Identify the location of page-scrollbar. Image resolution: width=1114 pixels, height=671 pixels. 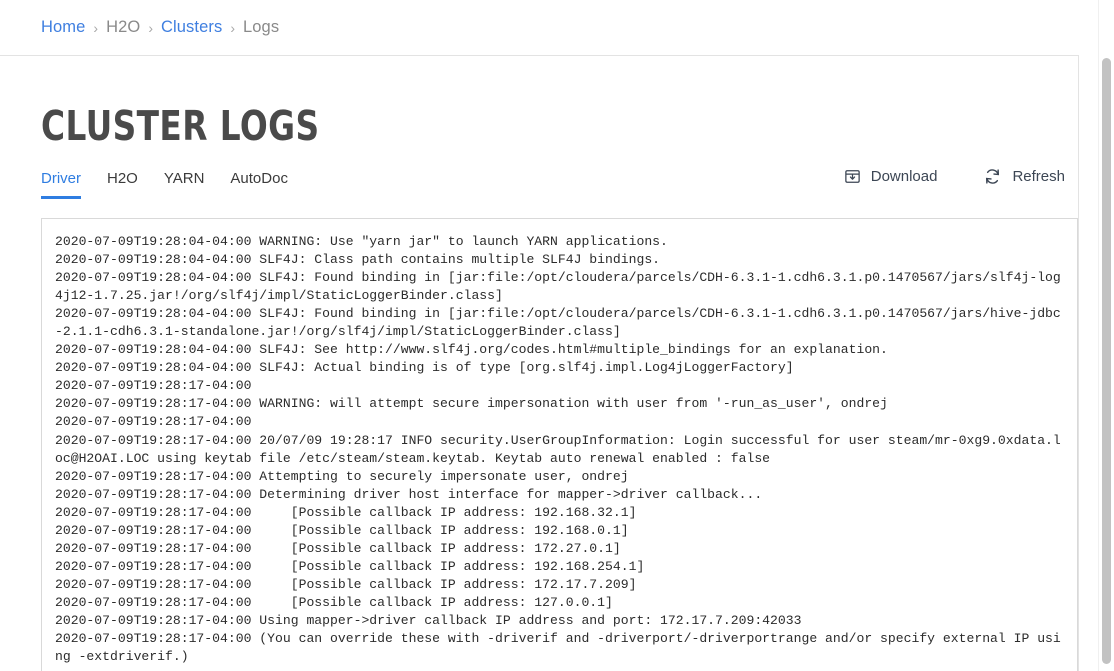
(1106, 335).